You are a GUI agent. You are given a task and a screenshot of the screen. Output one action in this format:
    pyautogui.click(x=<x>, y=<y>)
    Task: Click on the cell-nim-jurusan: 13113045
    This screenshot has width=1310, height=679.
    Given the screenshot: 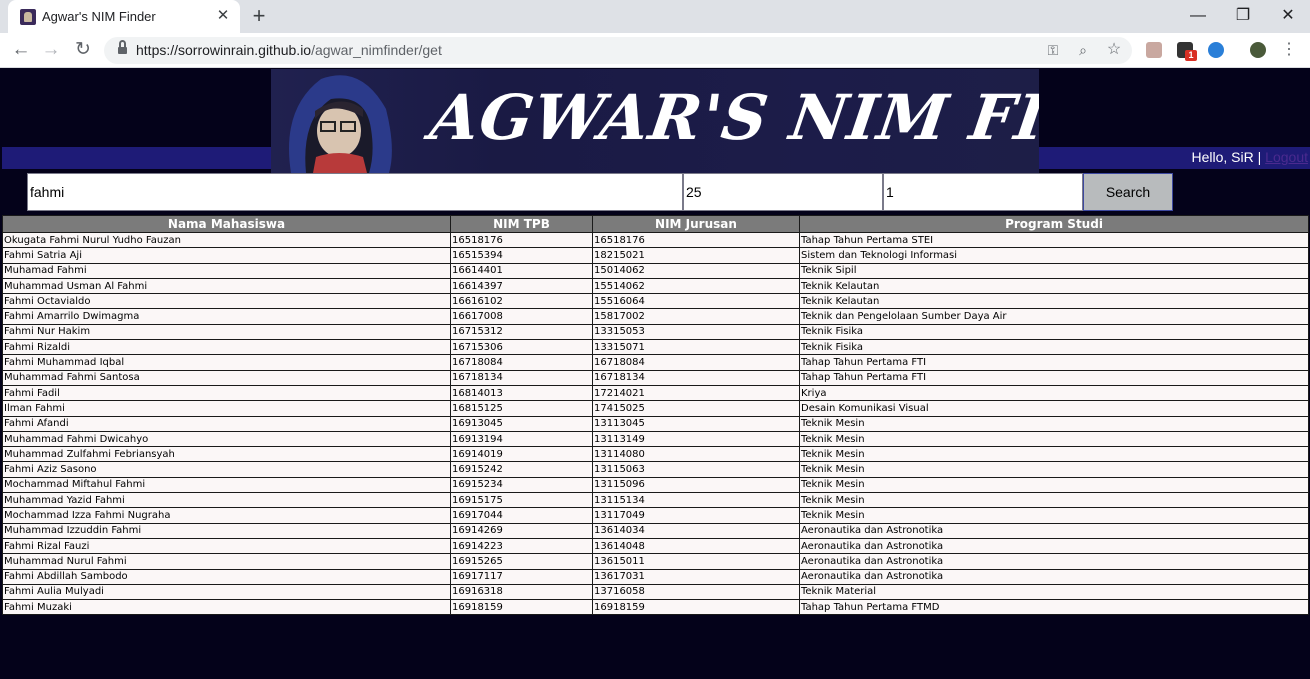 What is the action you would take?
    pyautogui.click(x=696, y=423)
    